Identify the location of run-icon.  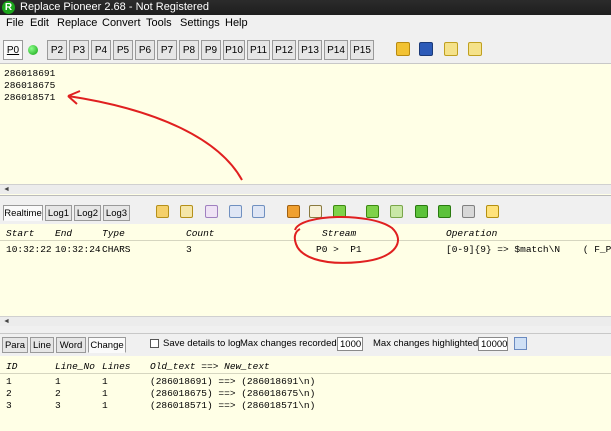
(339, 211).